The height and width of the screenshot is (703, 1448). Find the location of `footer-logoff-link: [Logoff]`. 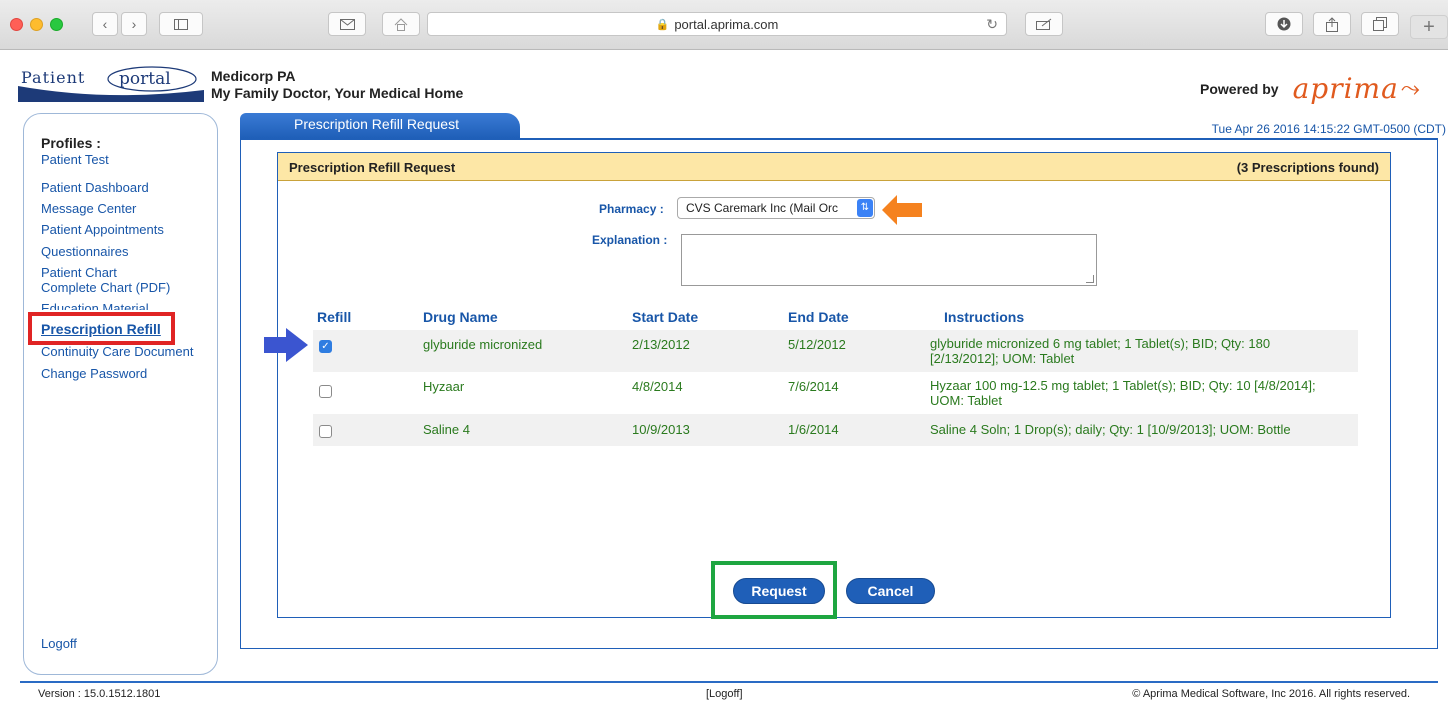

footer-logoff-link: [Logoff] is located at coordinates (724, 694).